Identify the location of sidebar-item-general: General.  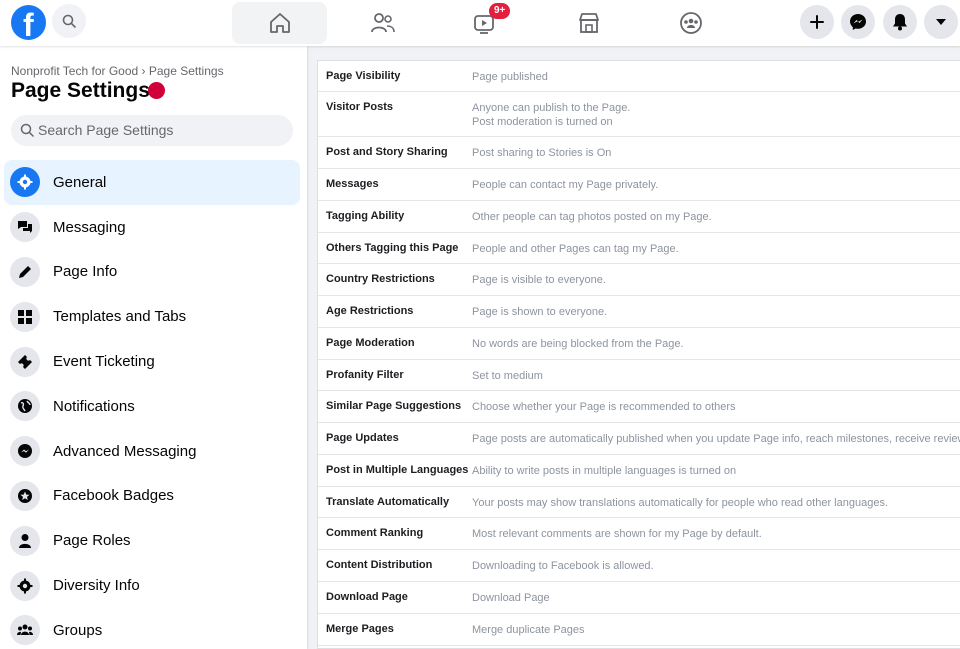
(152, 182).